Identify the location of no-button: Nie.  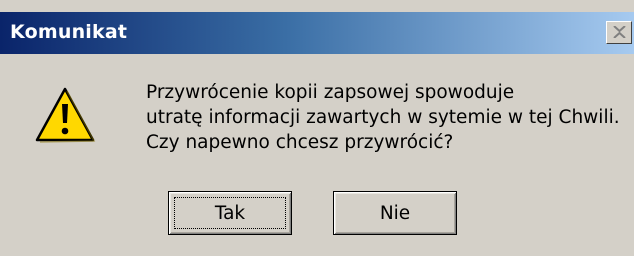
(395, 213).